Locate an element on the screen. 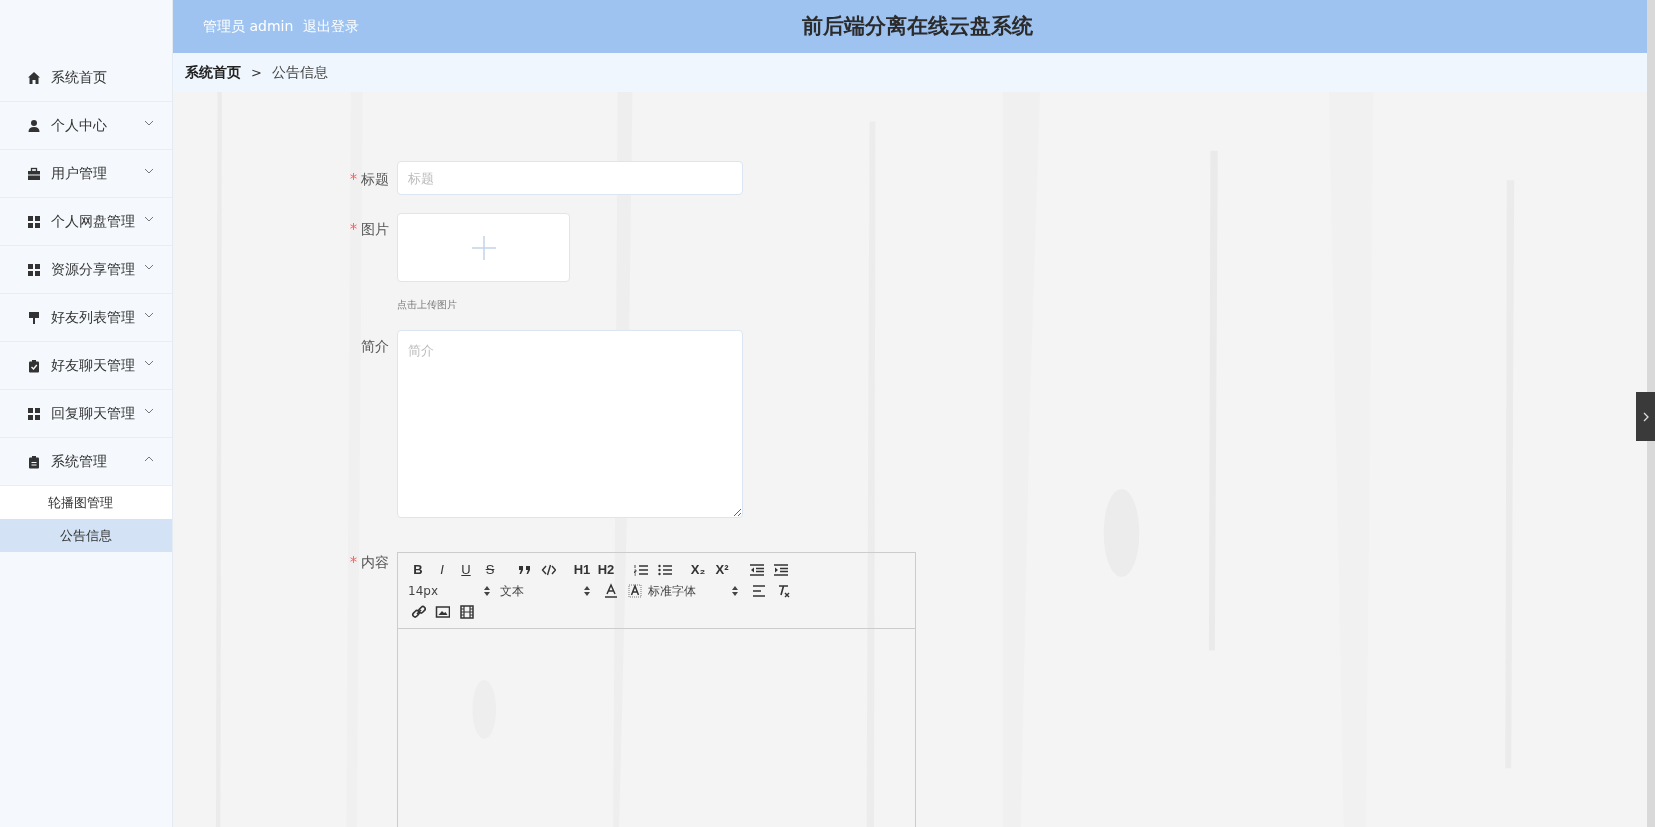 Image resolution: width=1655 pixels, height=827 pixels. summary-textarea: 简介 is located at coordinates (570, 424).